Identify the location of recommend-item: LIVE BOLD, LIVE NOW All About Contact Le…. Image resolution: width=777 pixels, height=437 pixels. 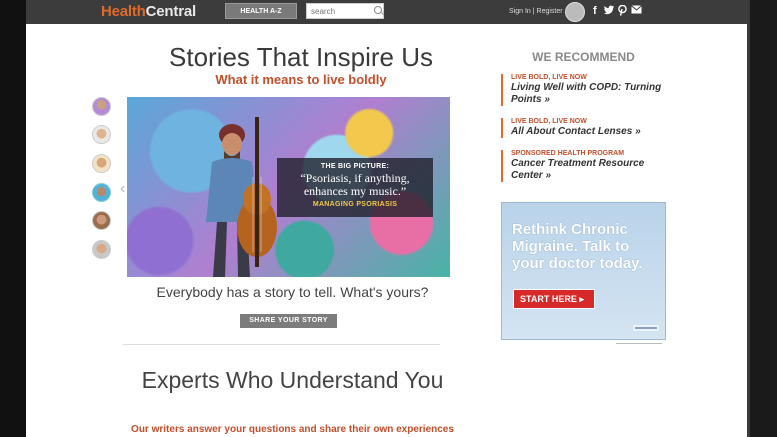
(586, 128).